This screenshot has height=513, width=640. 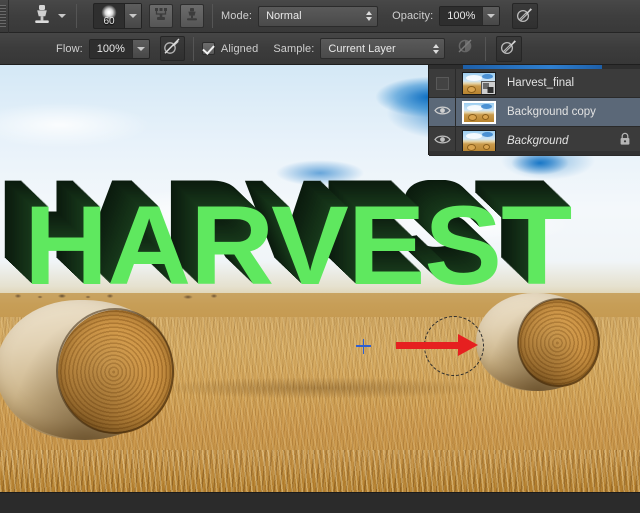 I want to click on airbrush-icon, so click(x=525, y=16).